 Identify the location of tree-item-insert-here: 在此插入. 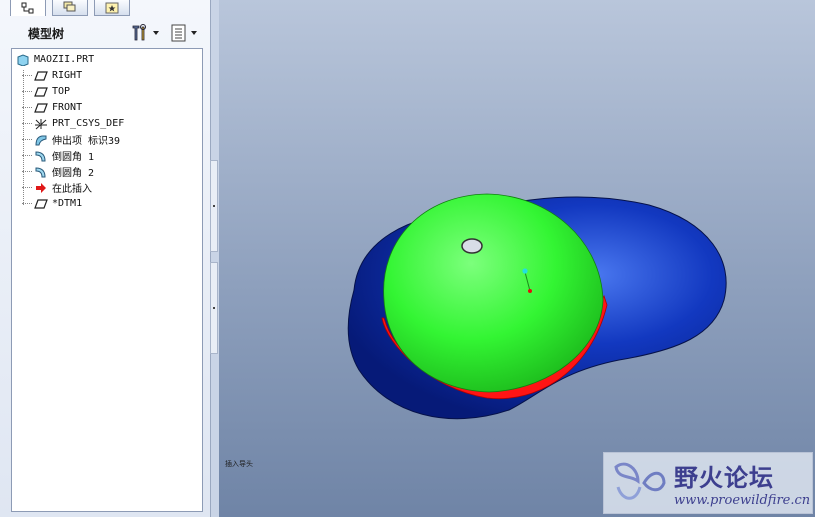
(57, 187).